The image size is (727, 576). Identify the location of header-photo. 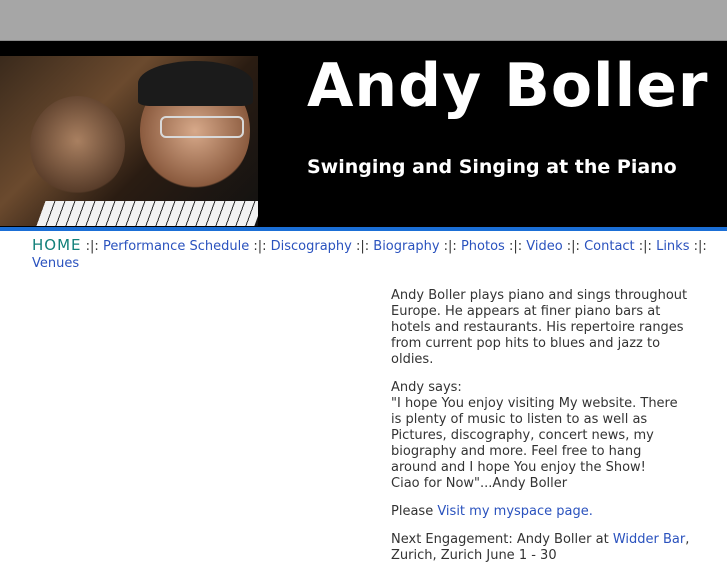
(129, 141).